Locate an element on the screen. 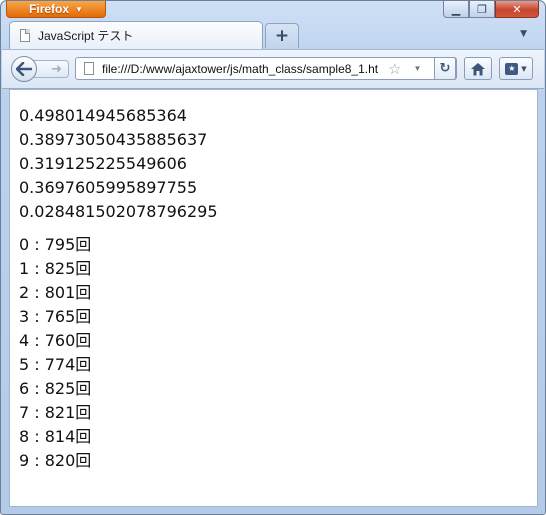 Image resolution: width=546 pixels, height=515 pixels. forward-arrow-icon: ➜ is located at coordinates (56, 69).